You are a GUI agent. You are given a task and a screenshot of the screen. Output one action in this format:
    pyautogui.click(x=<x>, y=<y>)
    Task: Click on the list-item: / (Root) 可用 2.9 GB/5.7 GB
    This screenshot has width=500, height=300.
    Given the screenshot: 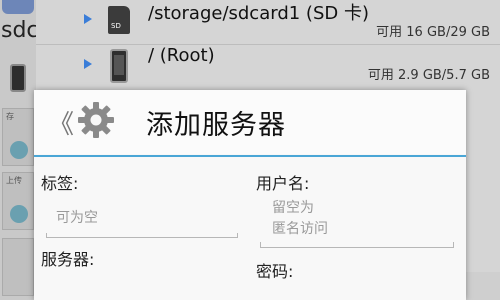 What is the action you would take?
    pyautogui.click(x=268, y=66)
    